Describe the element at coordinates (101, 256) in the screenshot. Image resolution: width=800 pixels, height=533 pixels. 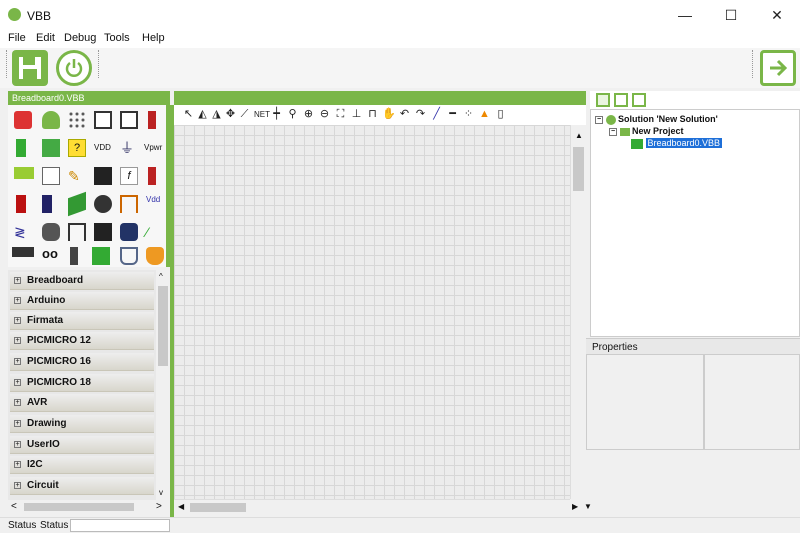
I see `keypad-icon` at that location.